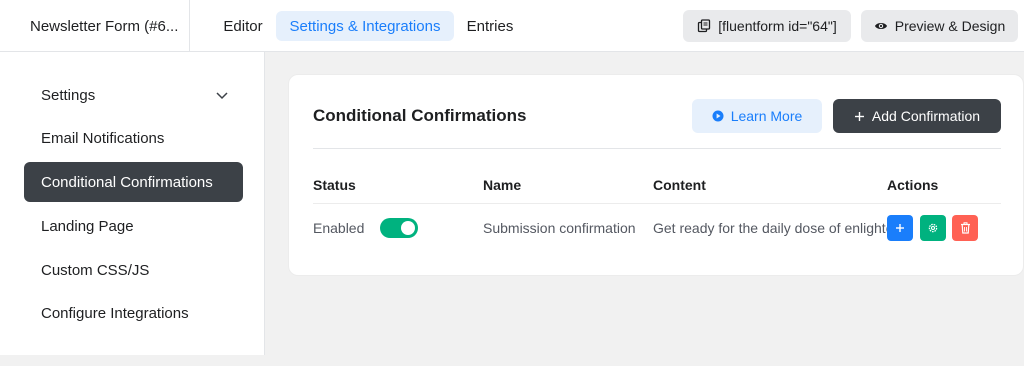 The width and height of the screenshot is (1024, 366). What do you see at coordinates (365, 26) in the screenshot?
I see `tab-settings-integrations: Settings & Integrations` at bounding box center [365, 26].